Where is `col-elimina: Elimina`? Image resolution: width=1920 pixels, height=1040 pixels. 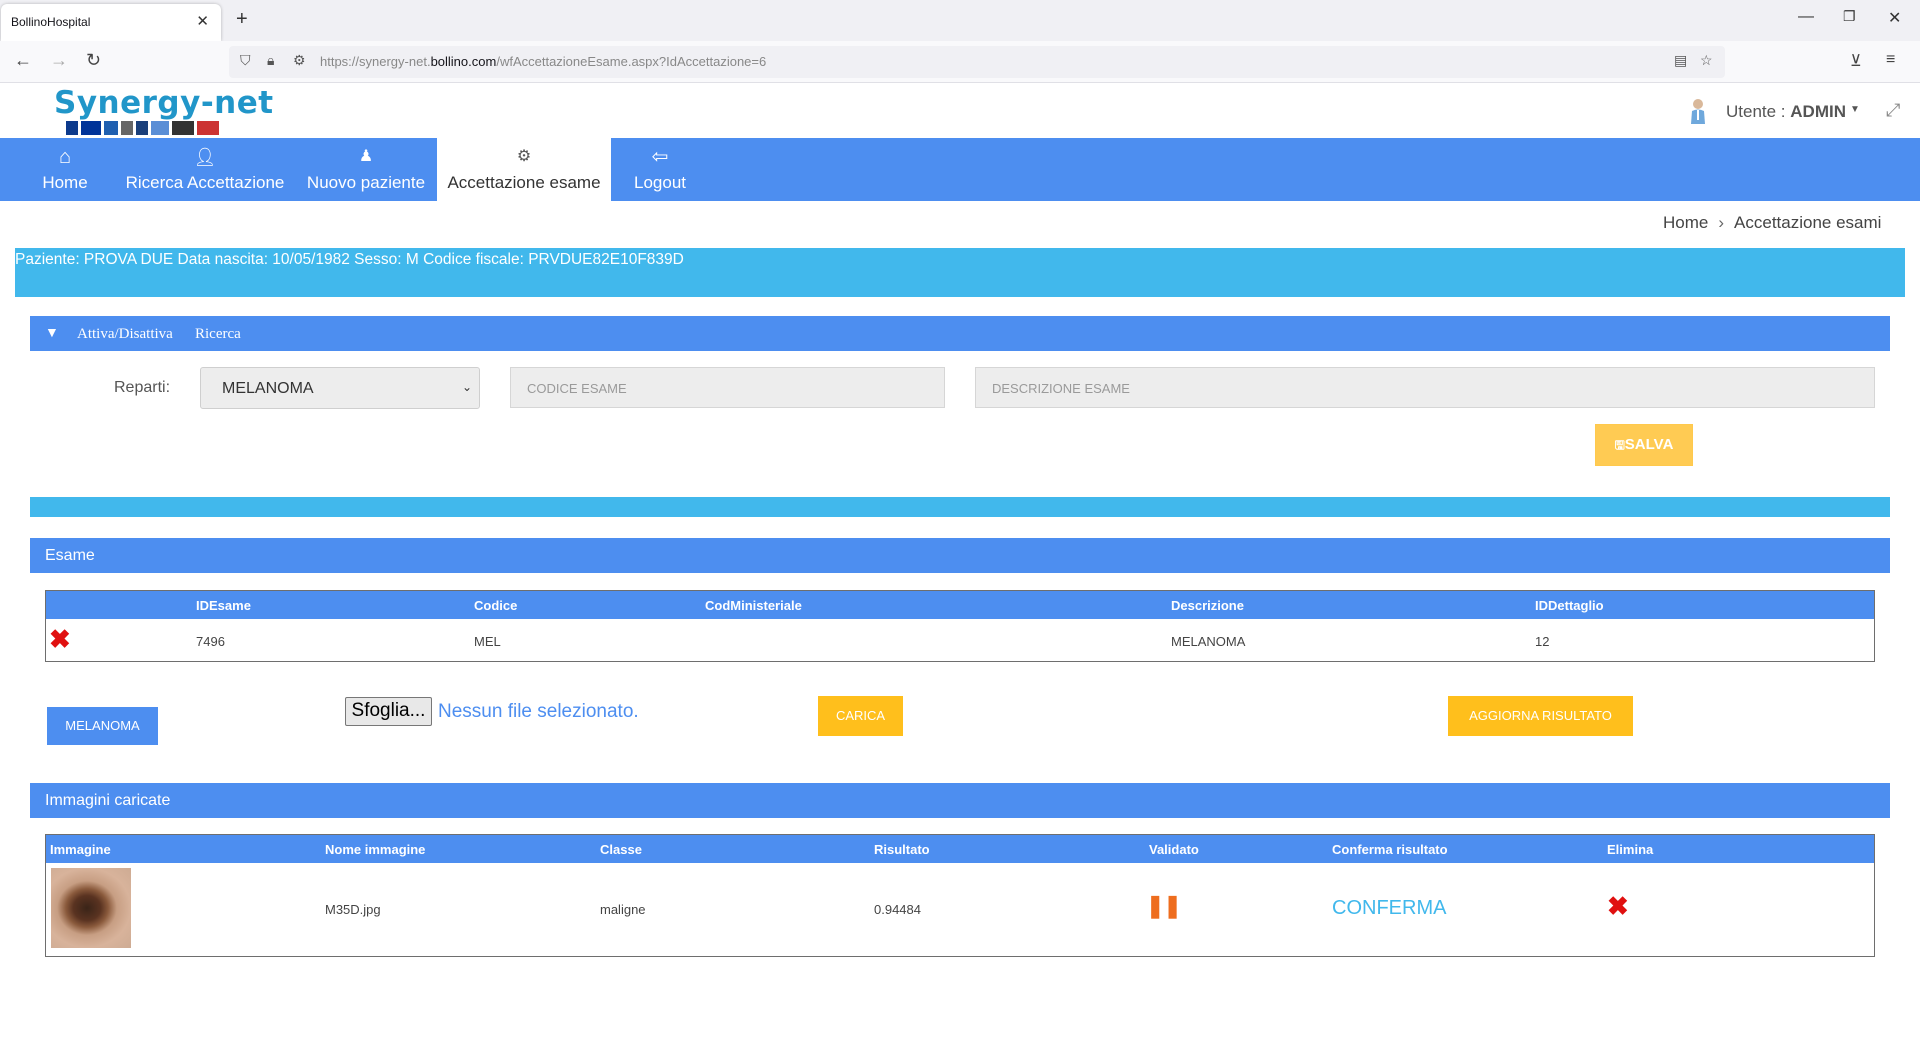 col-elimina: Elimina is located at coordinates (1630, 849).